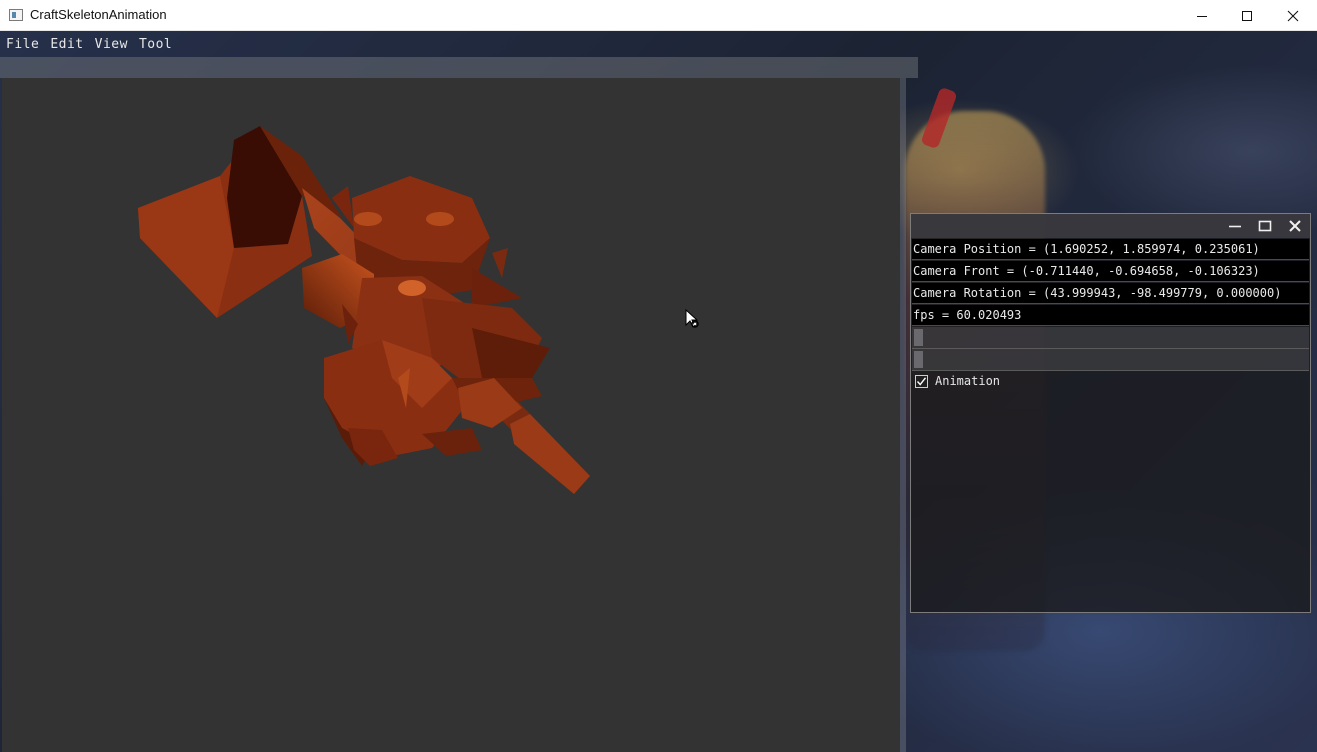 The width and height of the screenshot is (1317, 752). I want to click on window-title: CraftSkeletonAnimation, so click(98, 14).